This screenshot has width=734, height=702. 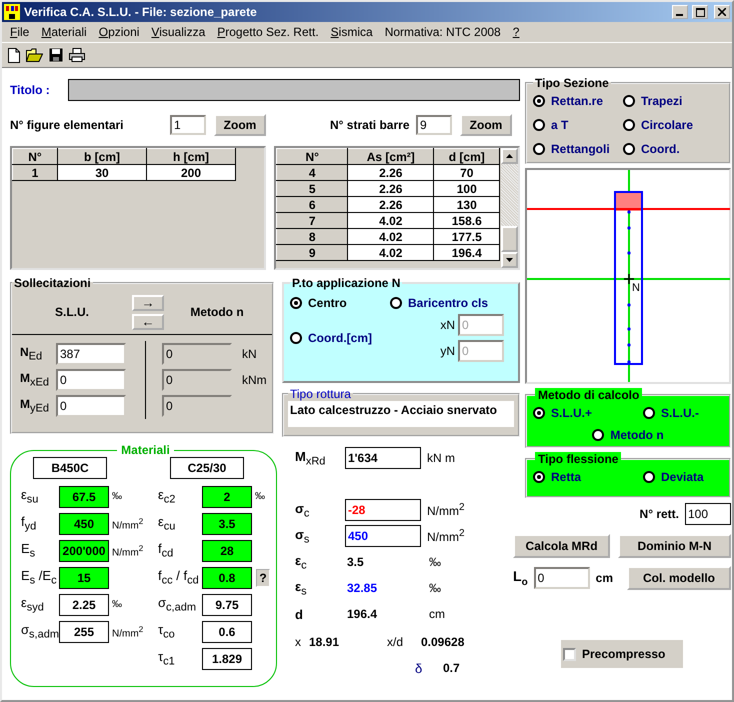 What do you see at coordinates (119, 32) in the screenshot?
I see `menu-item: Opzioni` at bounding box center [119, 32].